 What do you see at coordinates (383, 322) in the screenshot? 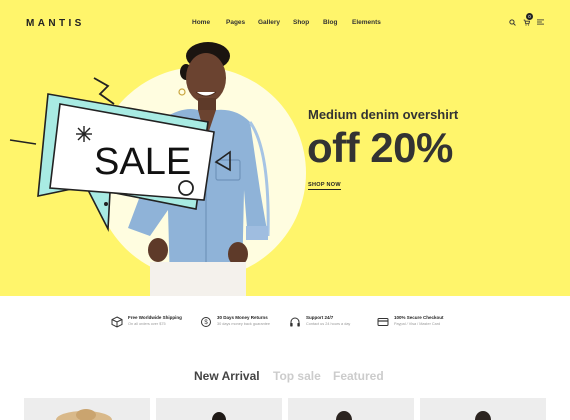
I see `card-icon` at bounding box center [383, 322].